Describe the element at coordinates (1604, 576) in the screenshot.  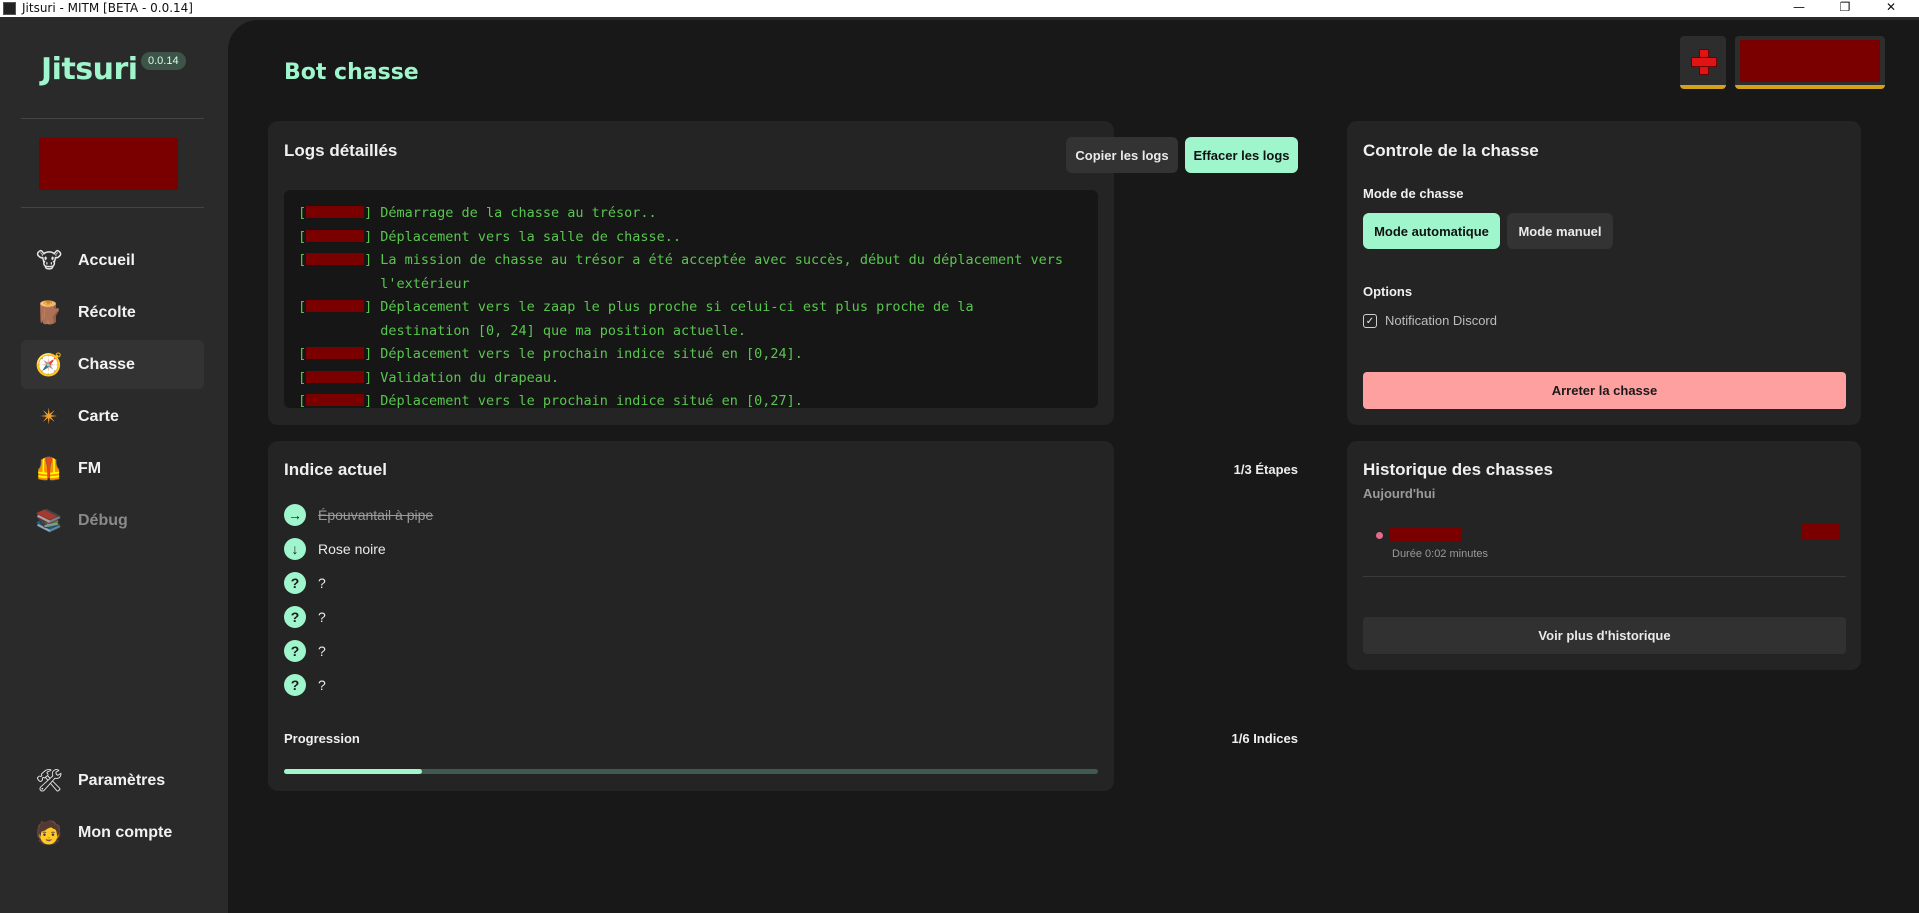
I see `history-divider` at that location.